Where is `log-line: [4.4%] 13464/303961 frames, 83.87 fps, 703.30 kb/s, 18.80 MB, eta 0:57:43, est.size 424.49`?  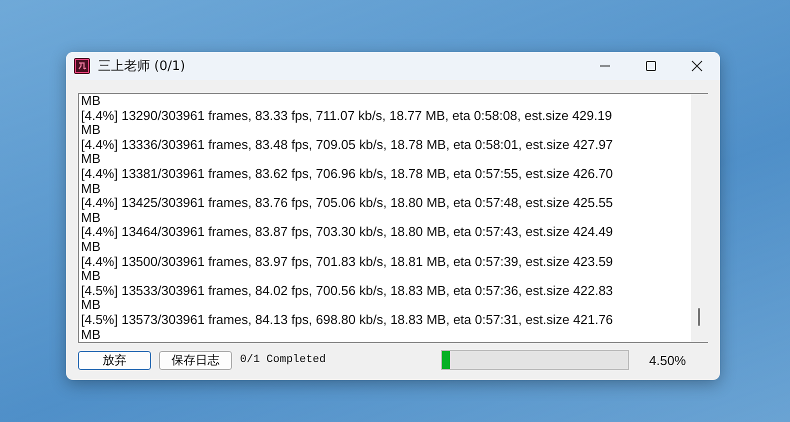 log-line: [4.4%] 13464/303961 frames, 83.87 fps, 703.30 kb/s, 18.80 MB, eta 0:57:43, est.size 424.49 is located at coordinates (347, 232).